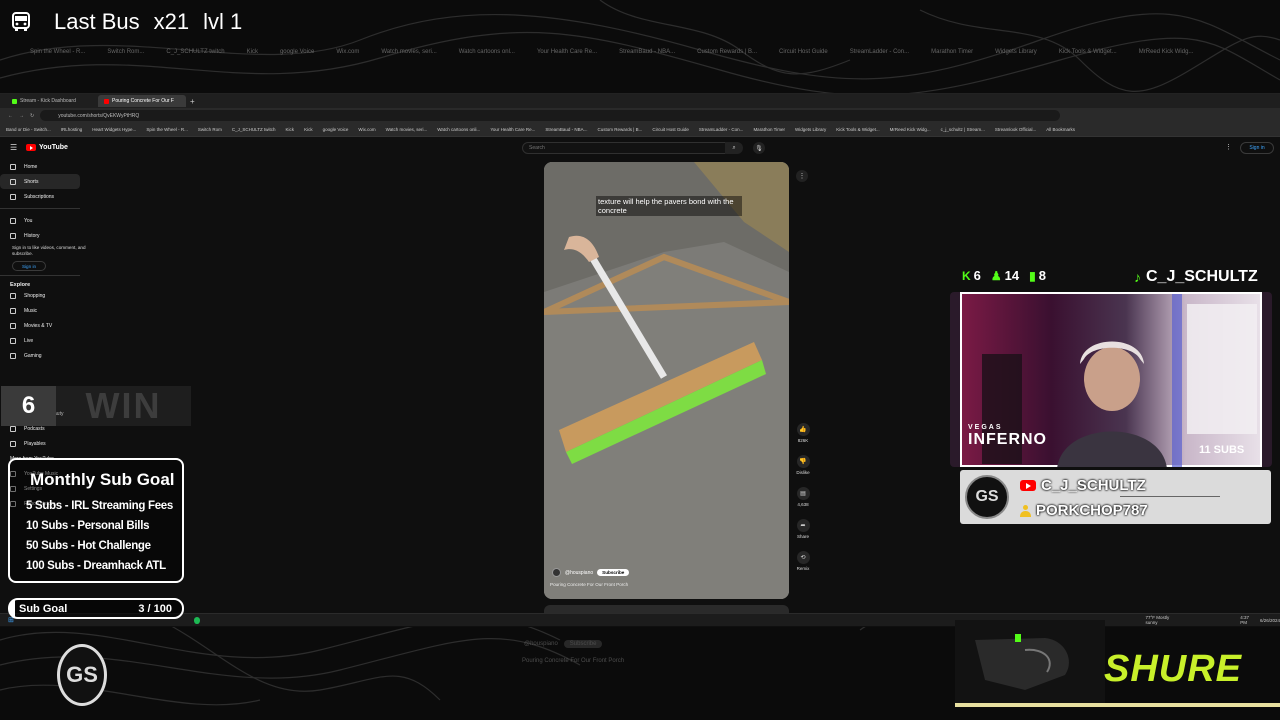  I want to click on comments-action: ▤ 4,638, so click(803, 497).